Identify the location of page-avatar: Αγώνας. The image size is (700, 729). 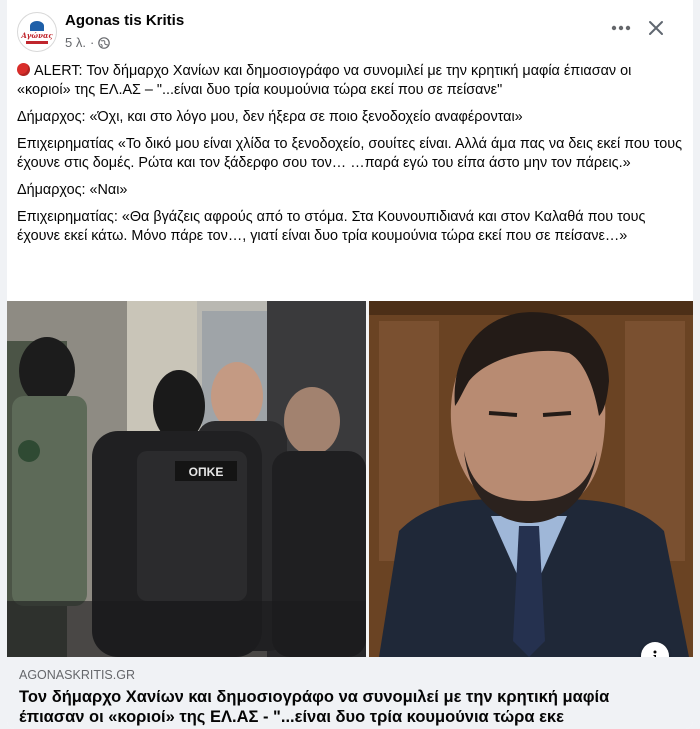
(37, 32).